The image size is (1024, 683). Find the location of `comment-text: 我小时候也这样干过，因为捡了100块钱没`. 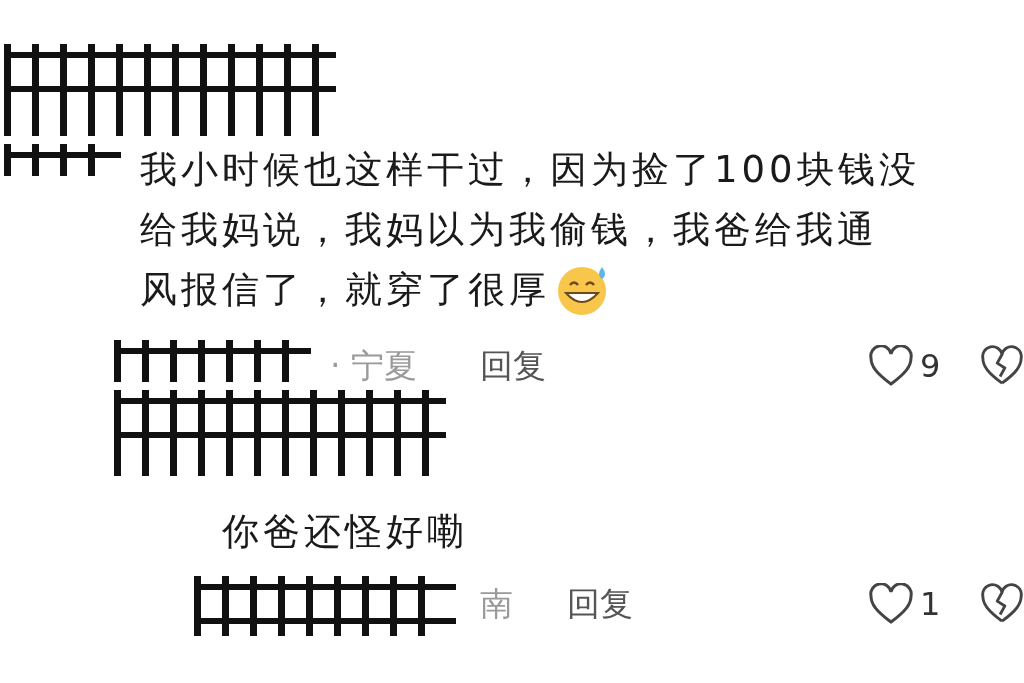

comment-text: 我小时候也这样干过，因为捡了100块钱没 is located at coordinates (530, 170).